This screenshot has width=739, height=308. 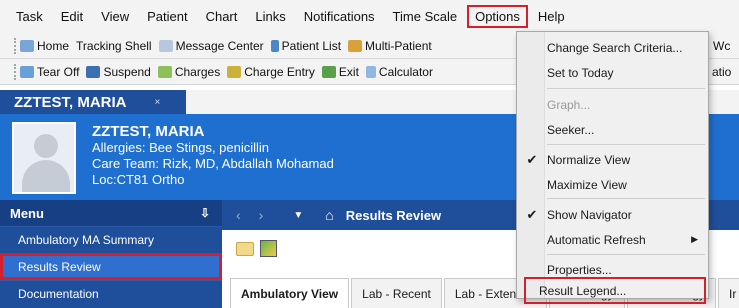 What do you see at coordinates (728, 293) in the screenshot?
I see `tab-overflow: Ir` at bounding box center [728, 293].